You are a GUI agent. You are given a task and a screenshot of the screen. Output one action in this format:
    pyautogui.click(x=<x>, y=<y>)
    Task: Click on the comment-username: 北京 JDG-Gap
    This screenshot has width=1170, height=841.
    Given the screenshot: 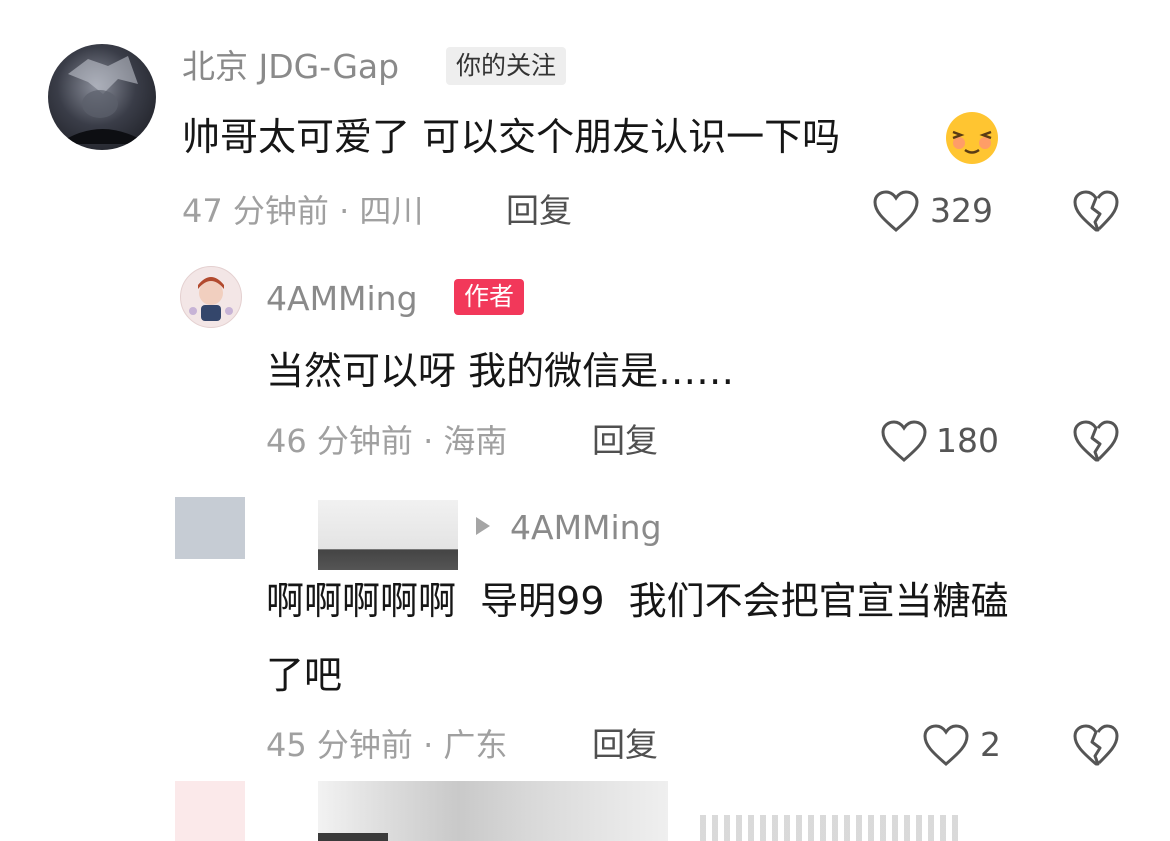 What is the action you would take?
    pyautogui.click(x=290, y=67)
    